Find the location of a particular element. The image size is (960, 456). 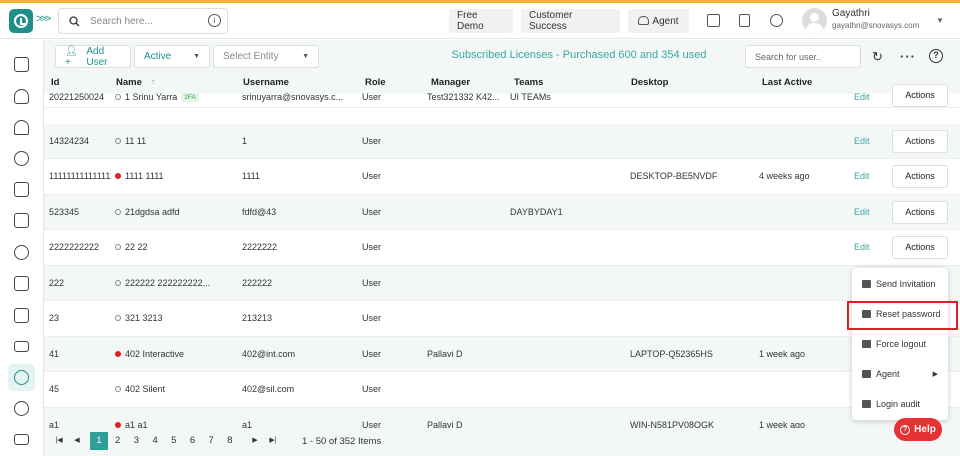

reset-password-highlight is located at coordinates (902, 315).